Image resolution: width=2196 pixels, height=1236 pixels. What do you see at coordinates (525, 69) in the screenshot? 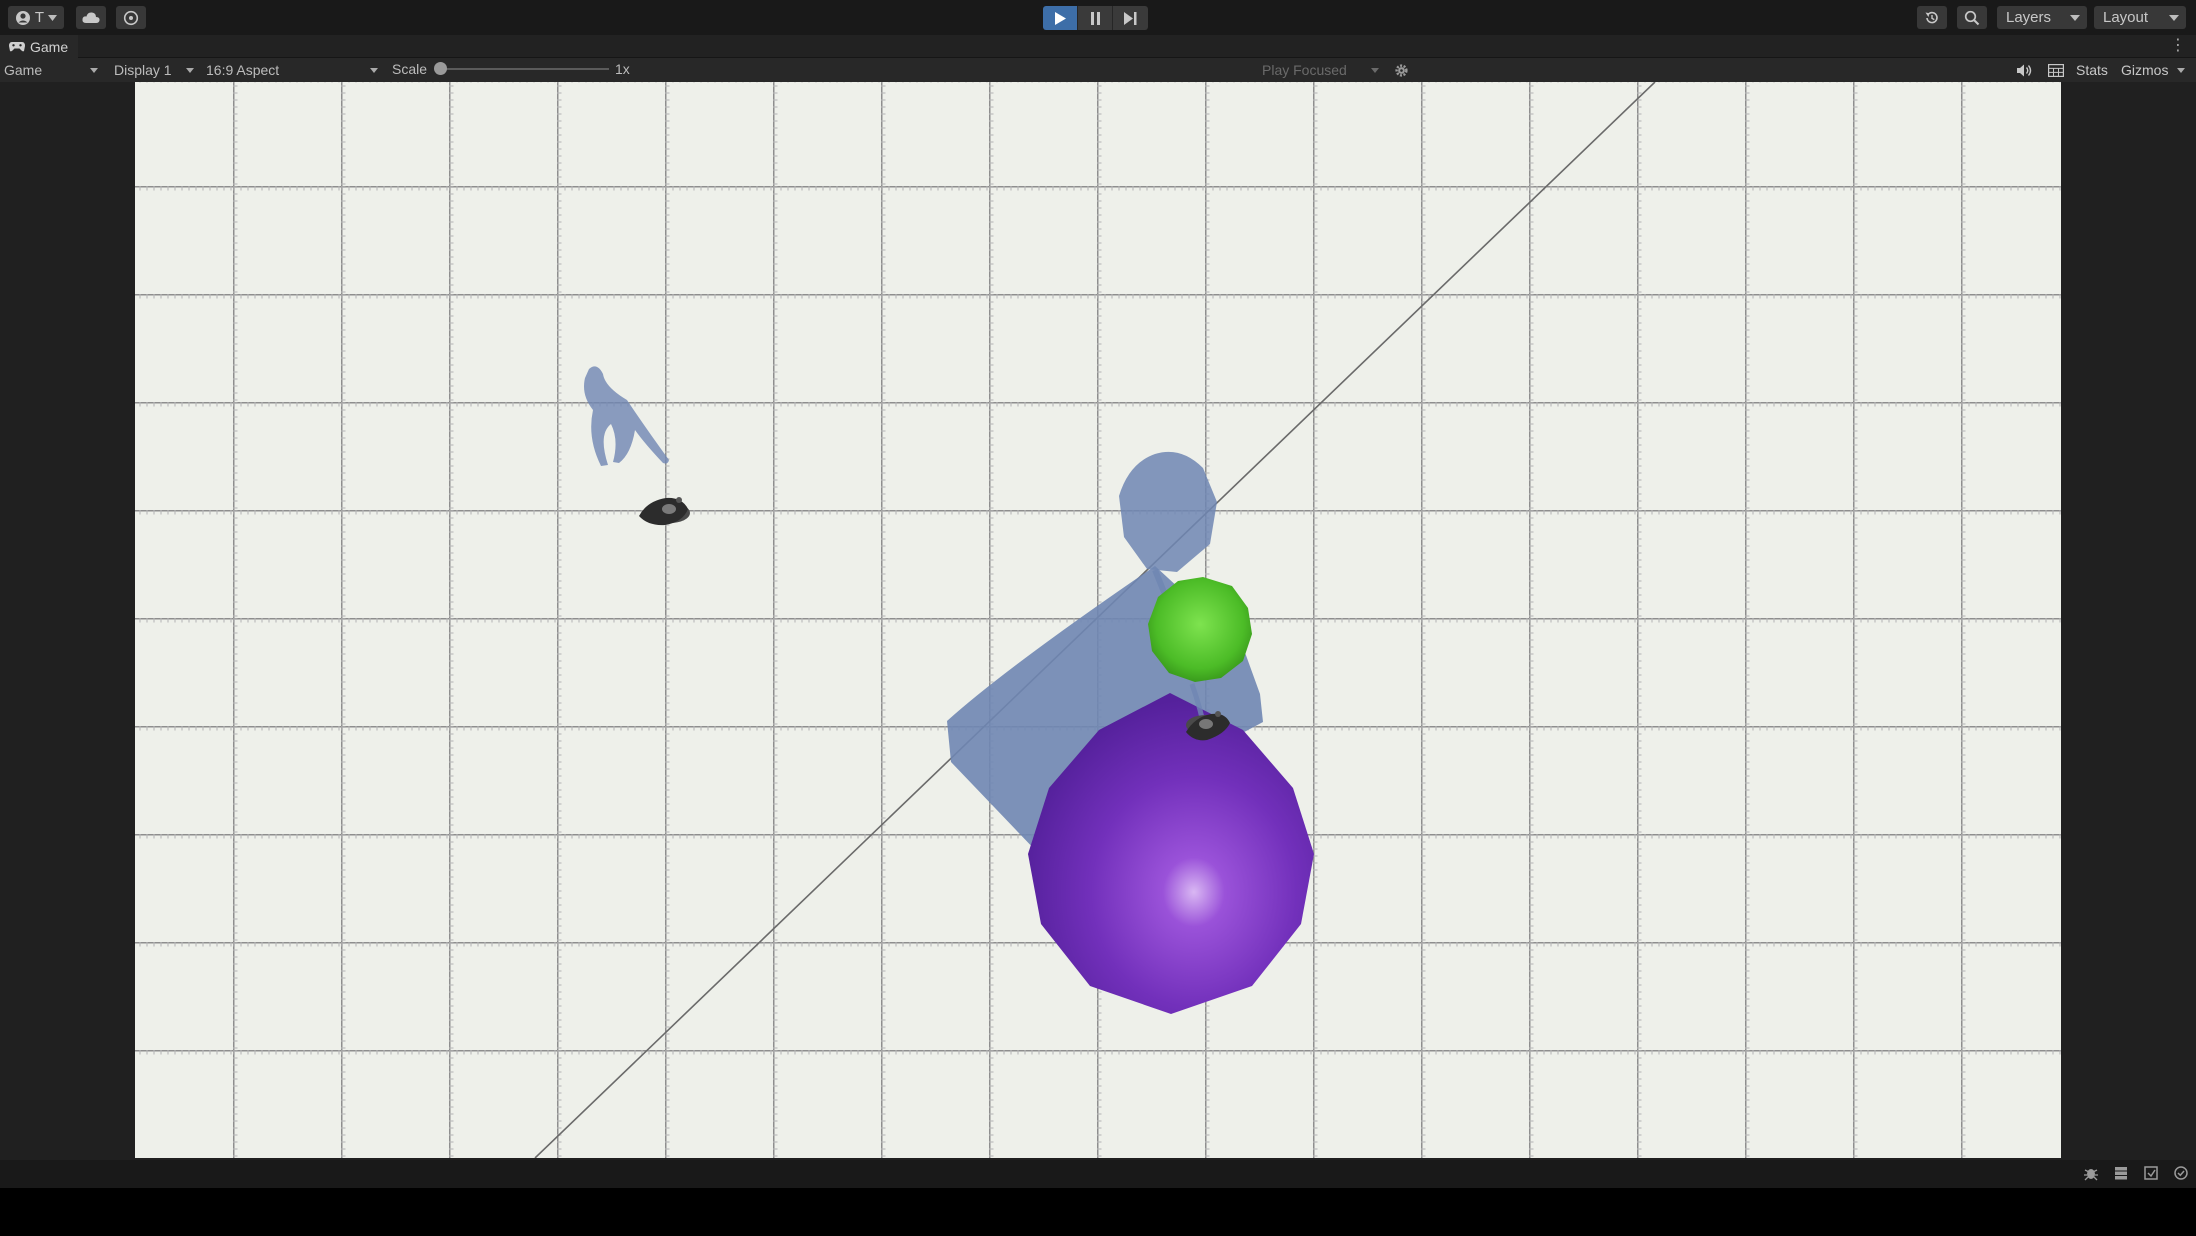
I see `scale-slider-track` at bounding box center [525, 69].